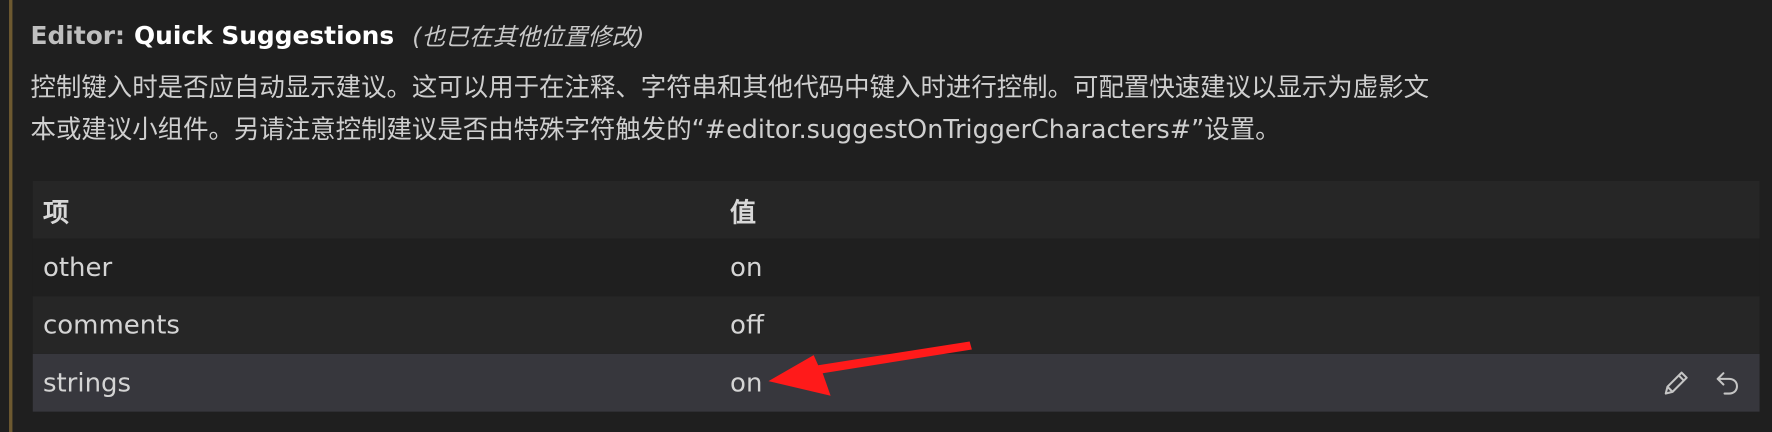 This screenshot has width=1772, height=432. Describe the element at coordinates (896, 382) in the screenshot. I see `table-row: strings on` at that location.